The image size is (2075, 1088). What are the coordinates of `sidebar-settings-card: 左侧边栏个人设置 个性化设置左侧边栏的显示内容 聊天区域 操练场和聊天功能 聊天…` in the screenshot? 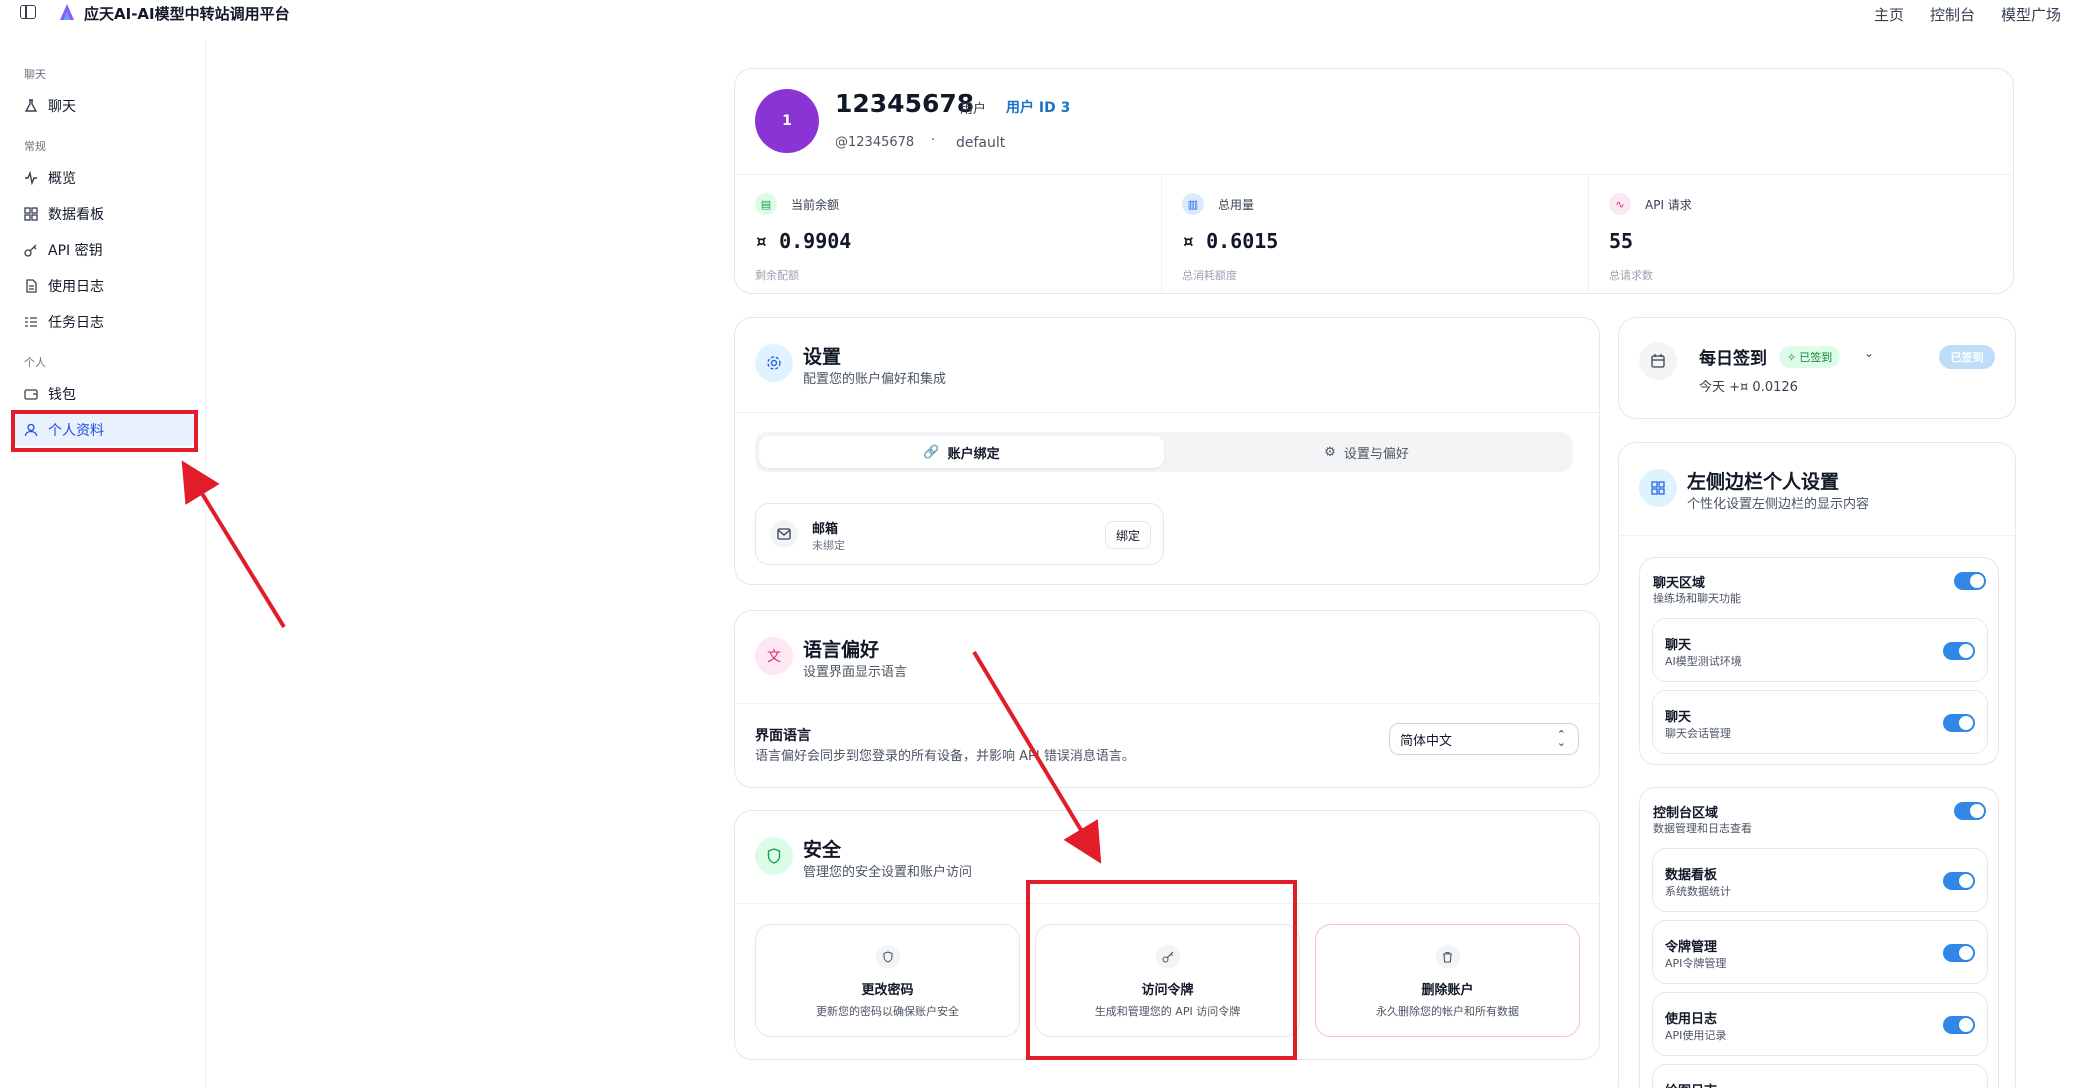 It's located at (1817, 765).